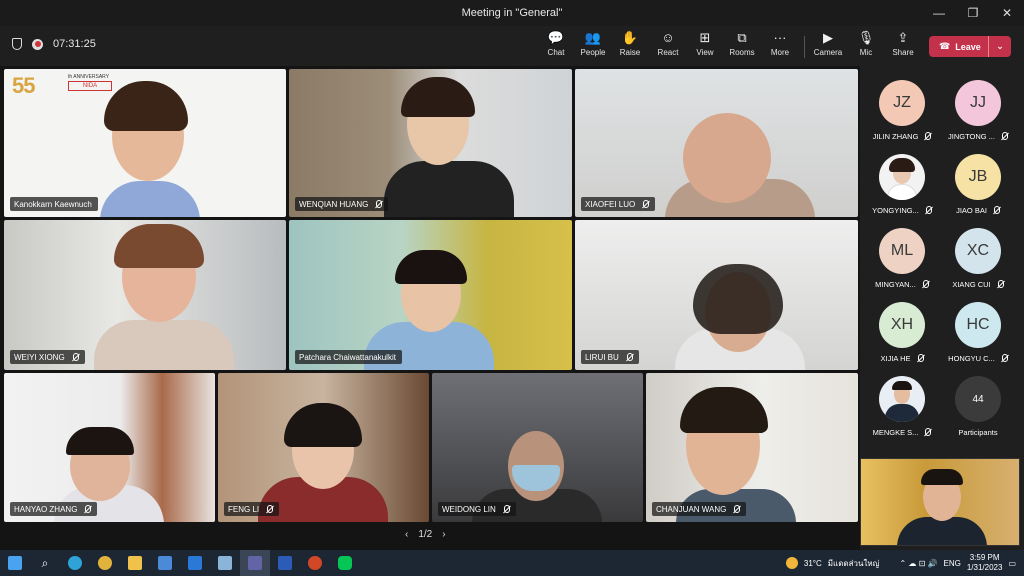  I want to click on view-label: View, so click(705, 52).